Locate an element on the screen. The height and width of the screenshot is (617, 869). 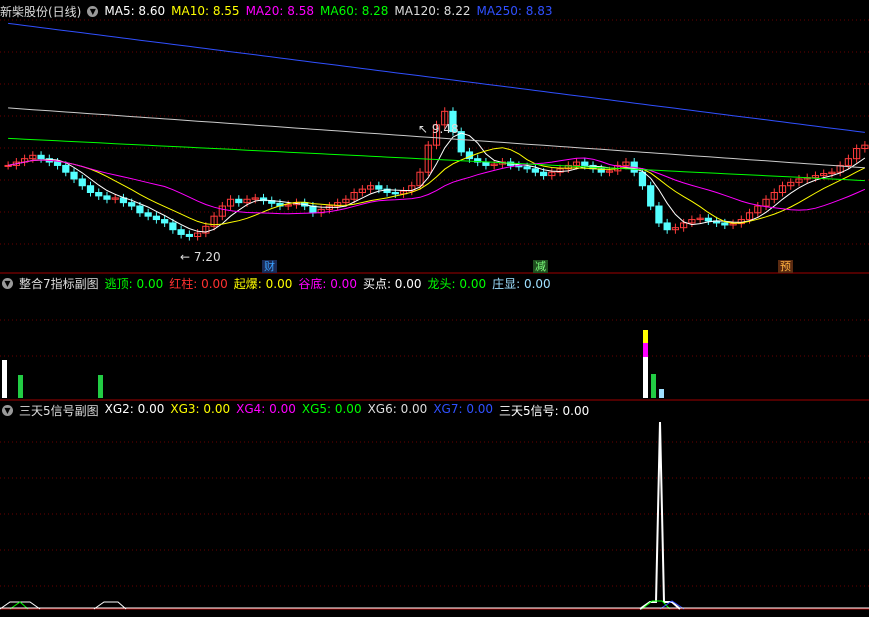
sub1-label-3: 谷底: 0.00 is located at coordinates (327, 283).